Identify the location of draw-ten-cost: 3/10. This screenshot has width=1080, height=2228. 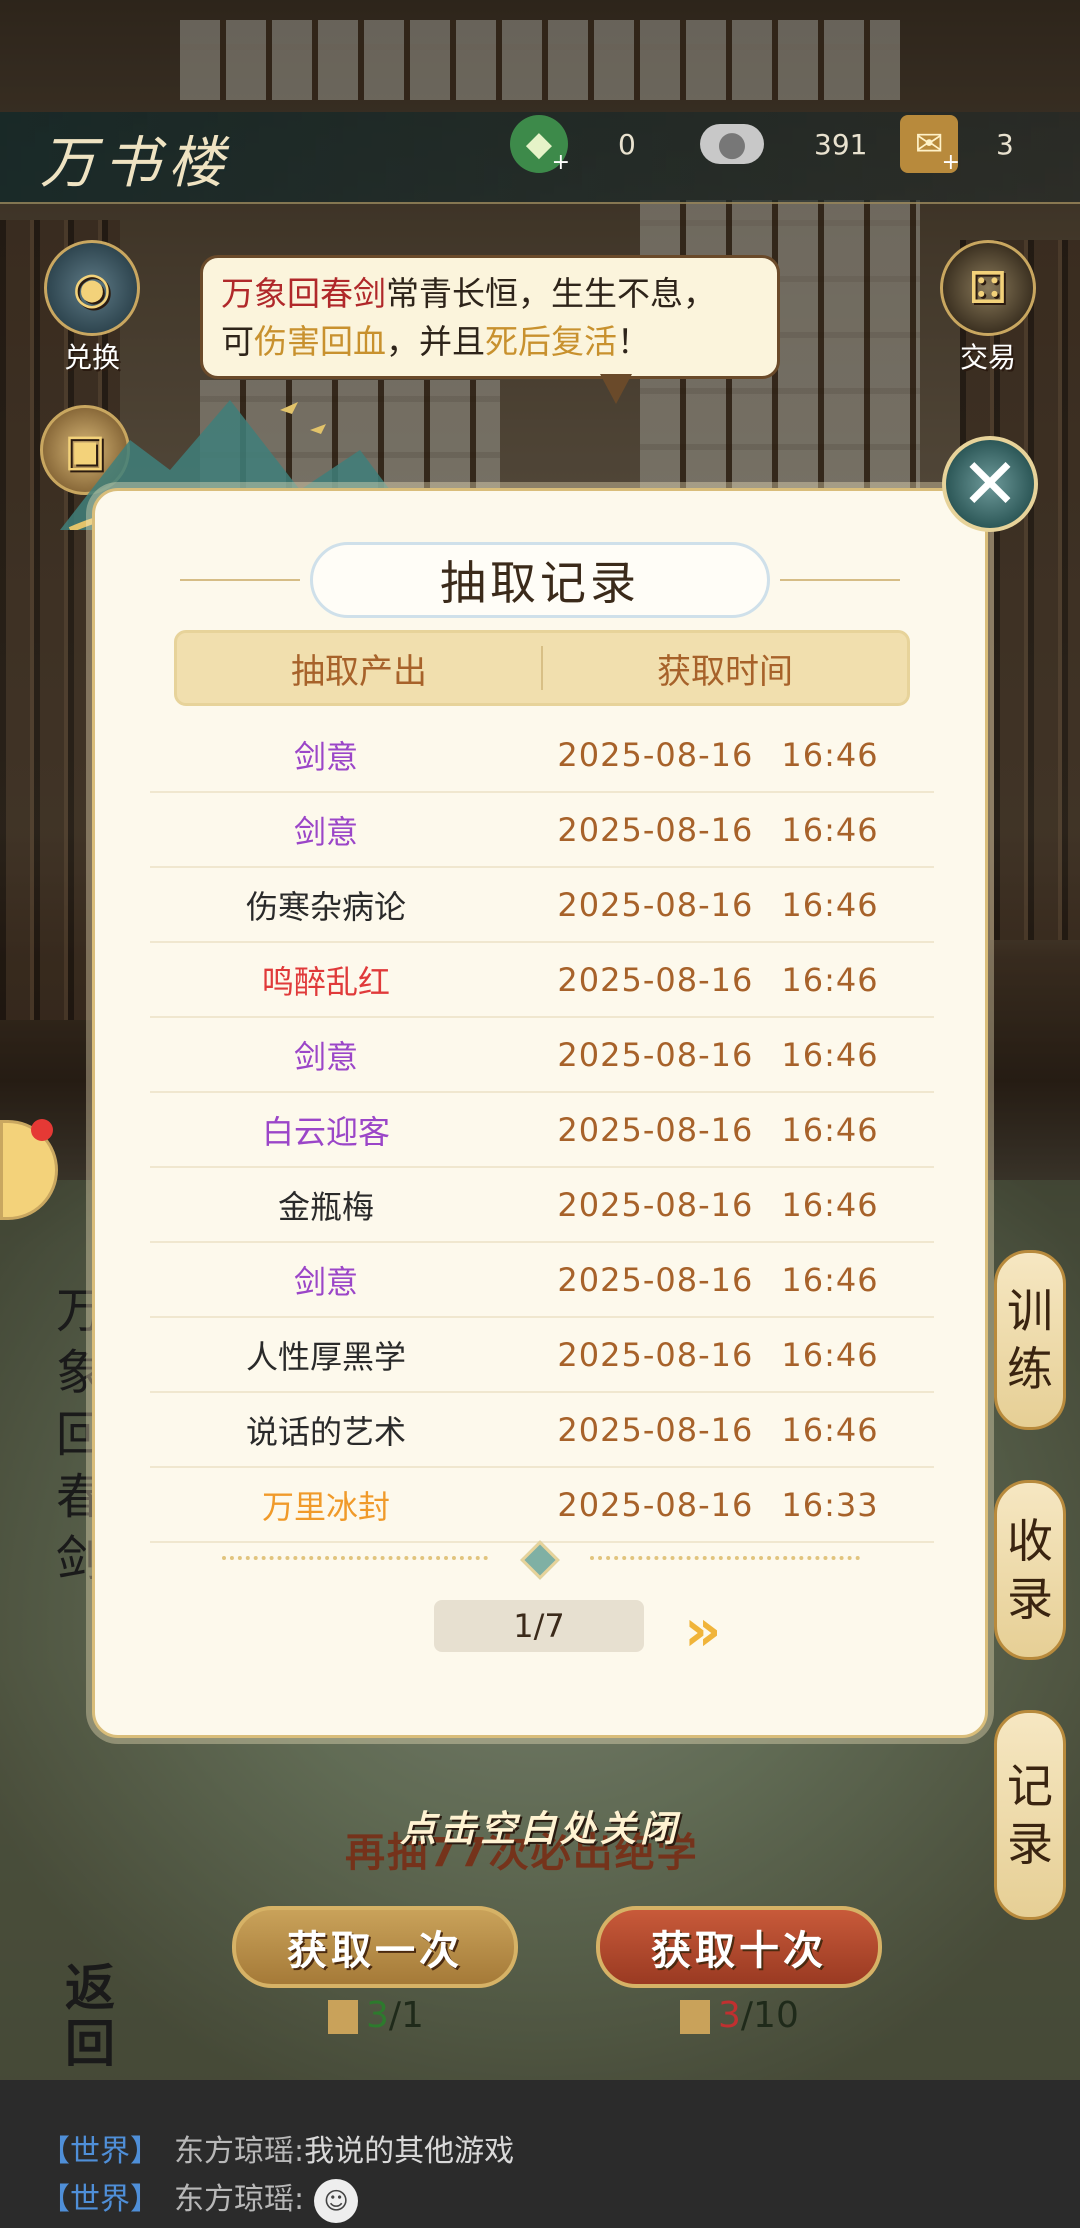
(739, 2015).